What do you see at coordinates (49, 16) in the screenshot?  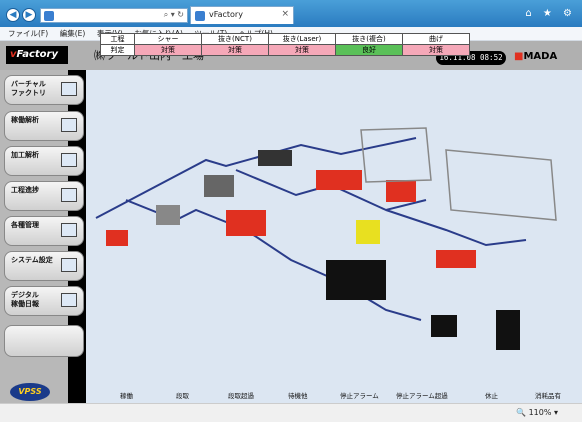 I see `page-icon` at bounding box center [49, 16].